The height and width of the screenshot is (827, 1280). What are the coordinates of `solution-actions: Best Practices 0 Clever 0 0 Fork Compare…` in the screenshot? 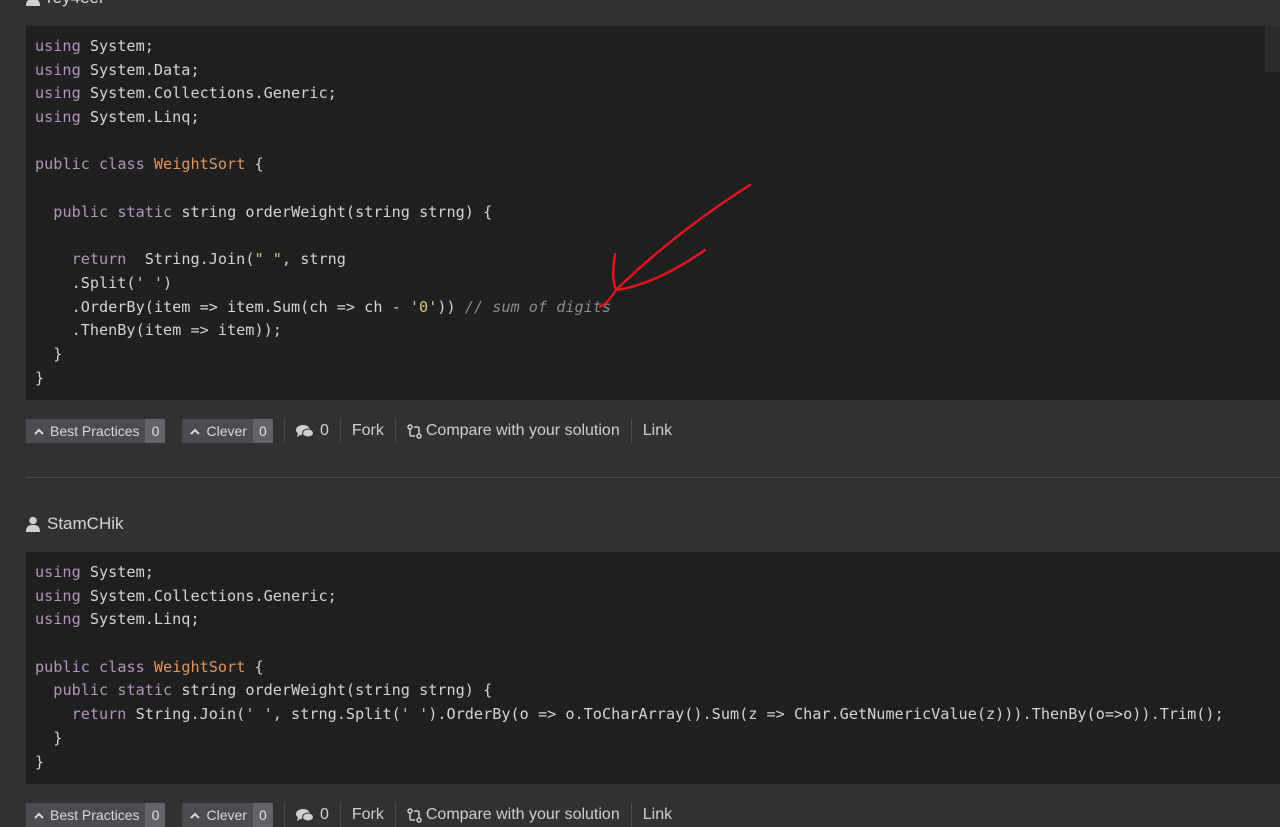 It's located at (349, 431).